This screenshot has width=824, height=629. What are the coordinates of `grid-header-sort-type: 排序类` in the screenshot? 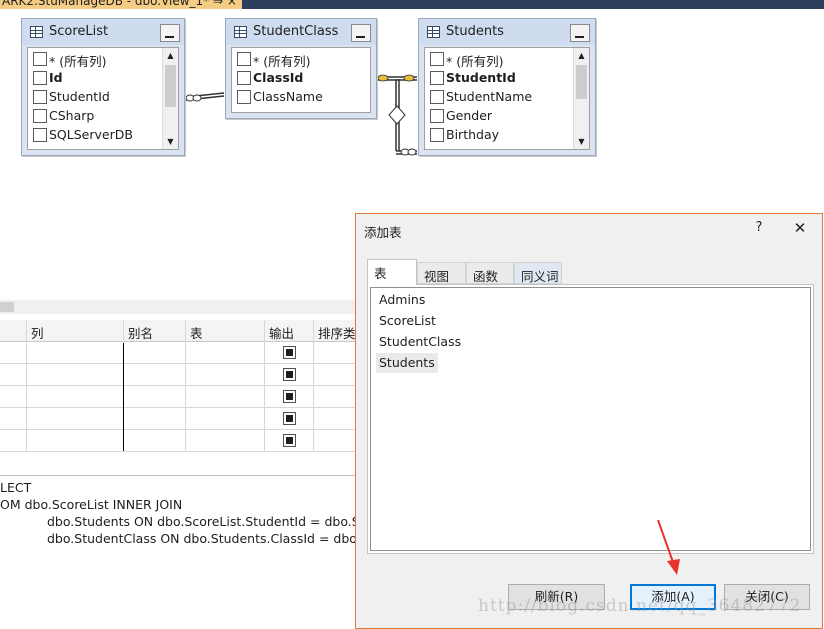 It's located at (335, 331).